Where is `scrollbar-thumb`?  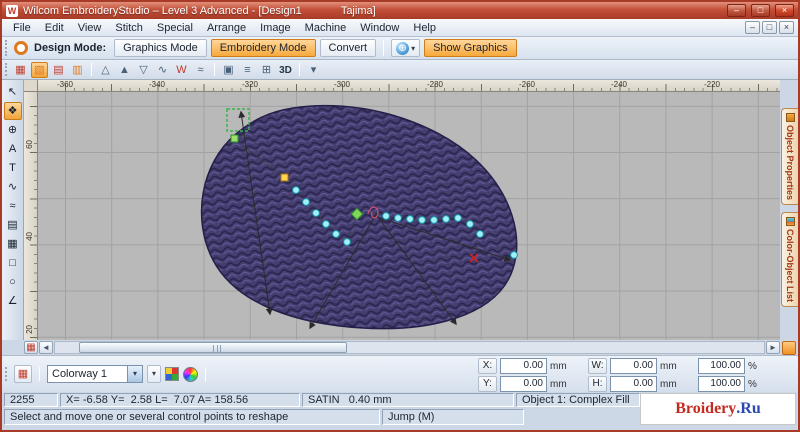
scrollbar-thumb is located at coordinates (213, 347).